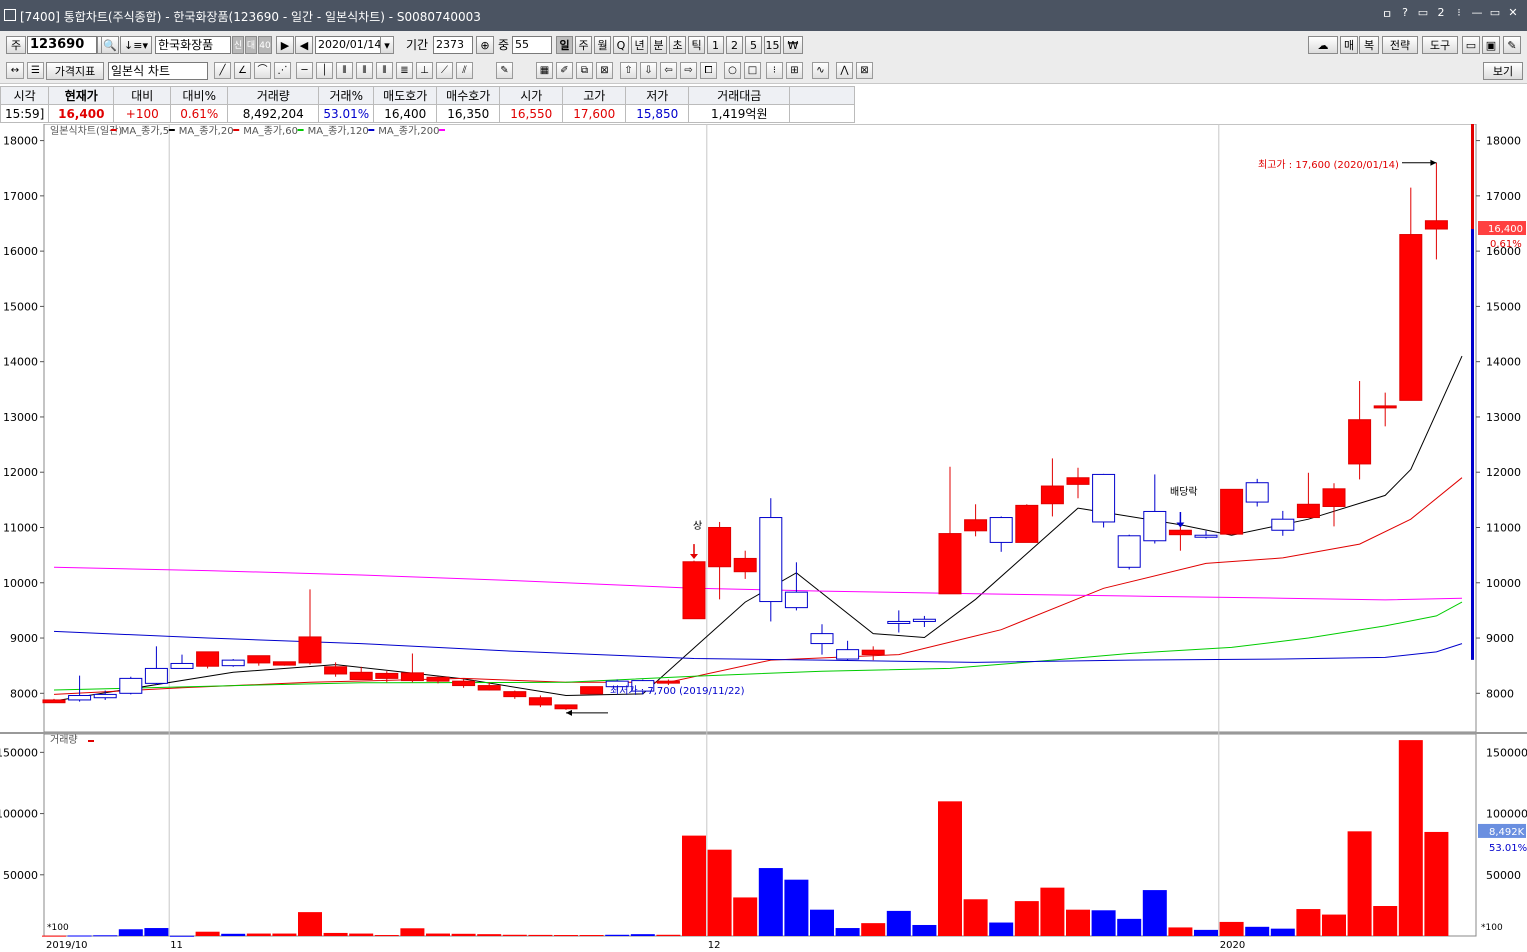  Describe the element at coordinates (1400, 45) in the screenshot. I see `strategy-button: 전략` at that location.